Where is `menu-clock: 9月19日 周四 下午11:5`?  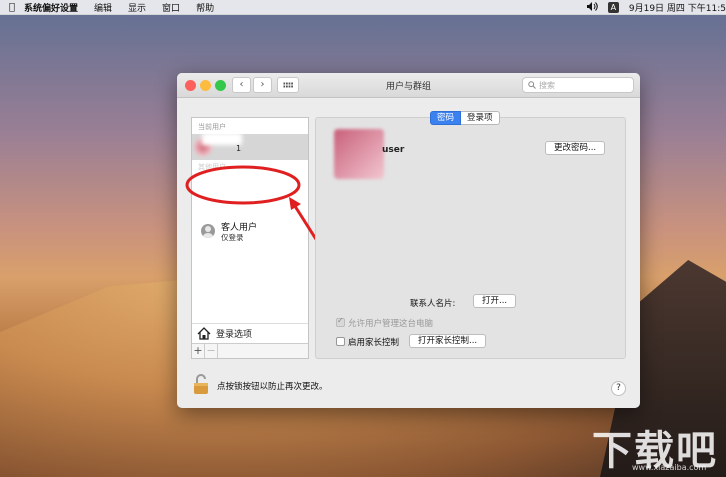 menu-clock: 9月19日 周四 下午11:5 is located at coordinates (677, 7).